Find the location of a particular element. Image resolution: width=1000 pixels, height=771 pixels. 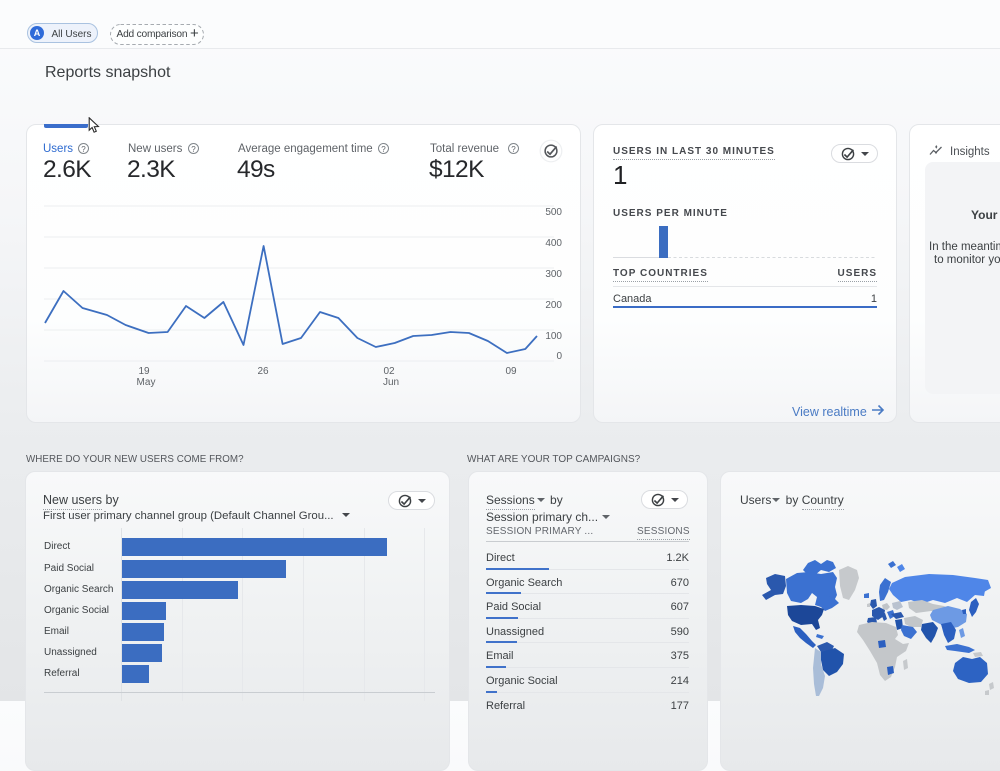

svg-text: 300 is located at coordinates (553, 274).